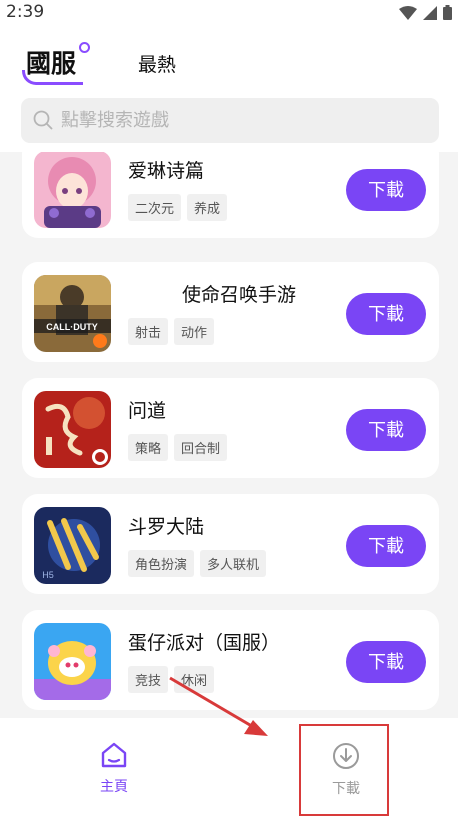  Describe the element at coordinates (229, 769) in the screenshot. I see `bottom-nav: 主頁 下載` at that location.